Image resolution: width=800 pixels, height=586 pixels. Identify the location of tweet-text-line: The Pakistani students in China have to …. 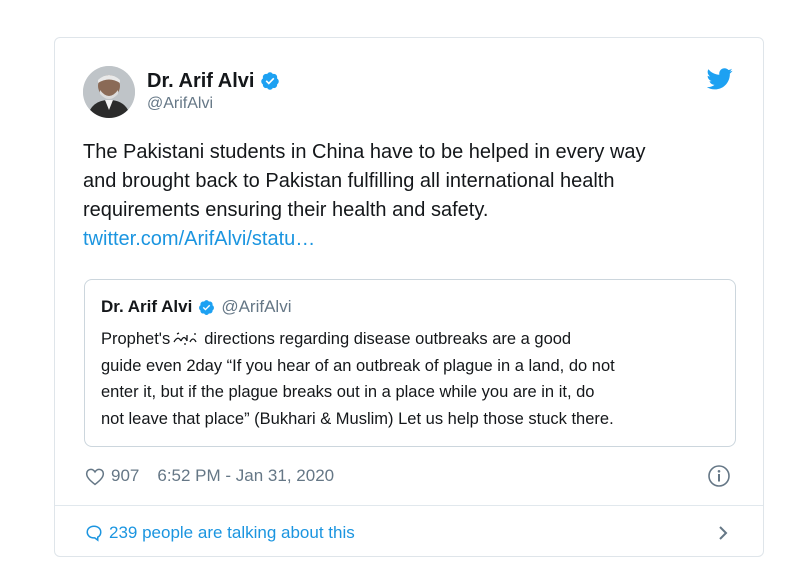
(364, 152).